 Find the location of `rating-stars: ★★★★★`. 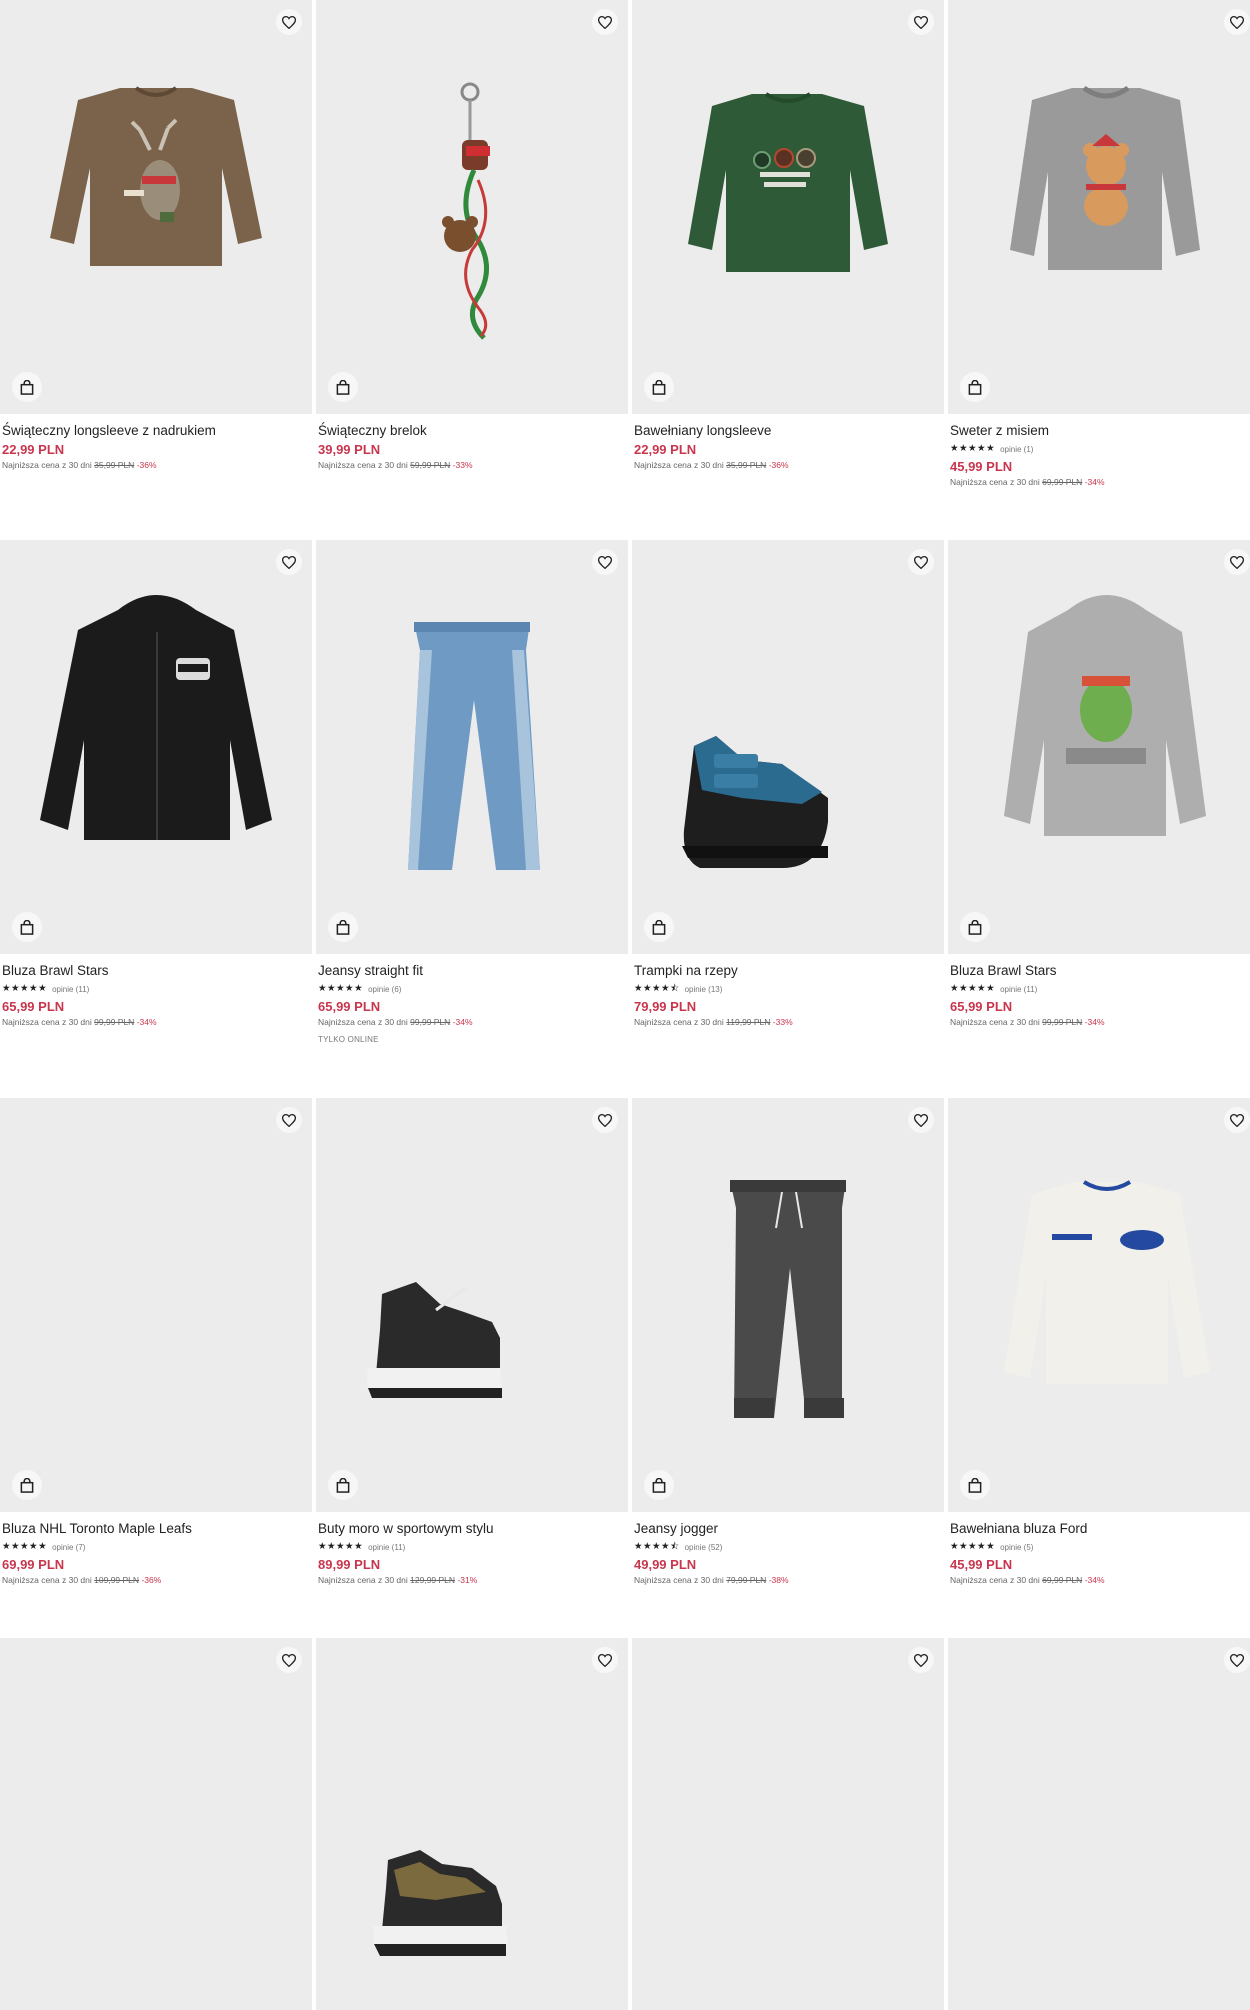

rating-stars: ★★★★★ is located at coordinates (341, 1546).